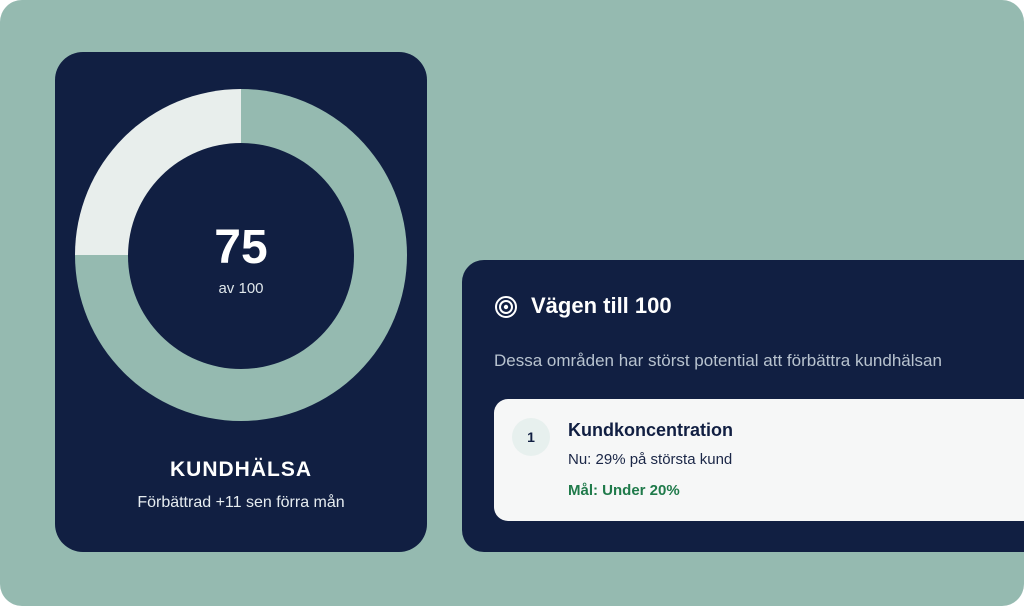 Image resolution: width=1024 pixels, height=606 pixels. What do you see at coordinates (601, 305) in the screenshot?
I see `road-title: Vägen till 100` at bounding box center [601, 305].